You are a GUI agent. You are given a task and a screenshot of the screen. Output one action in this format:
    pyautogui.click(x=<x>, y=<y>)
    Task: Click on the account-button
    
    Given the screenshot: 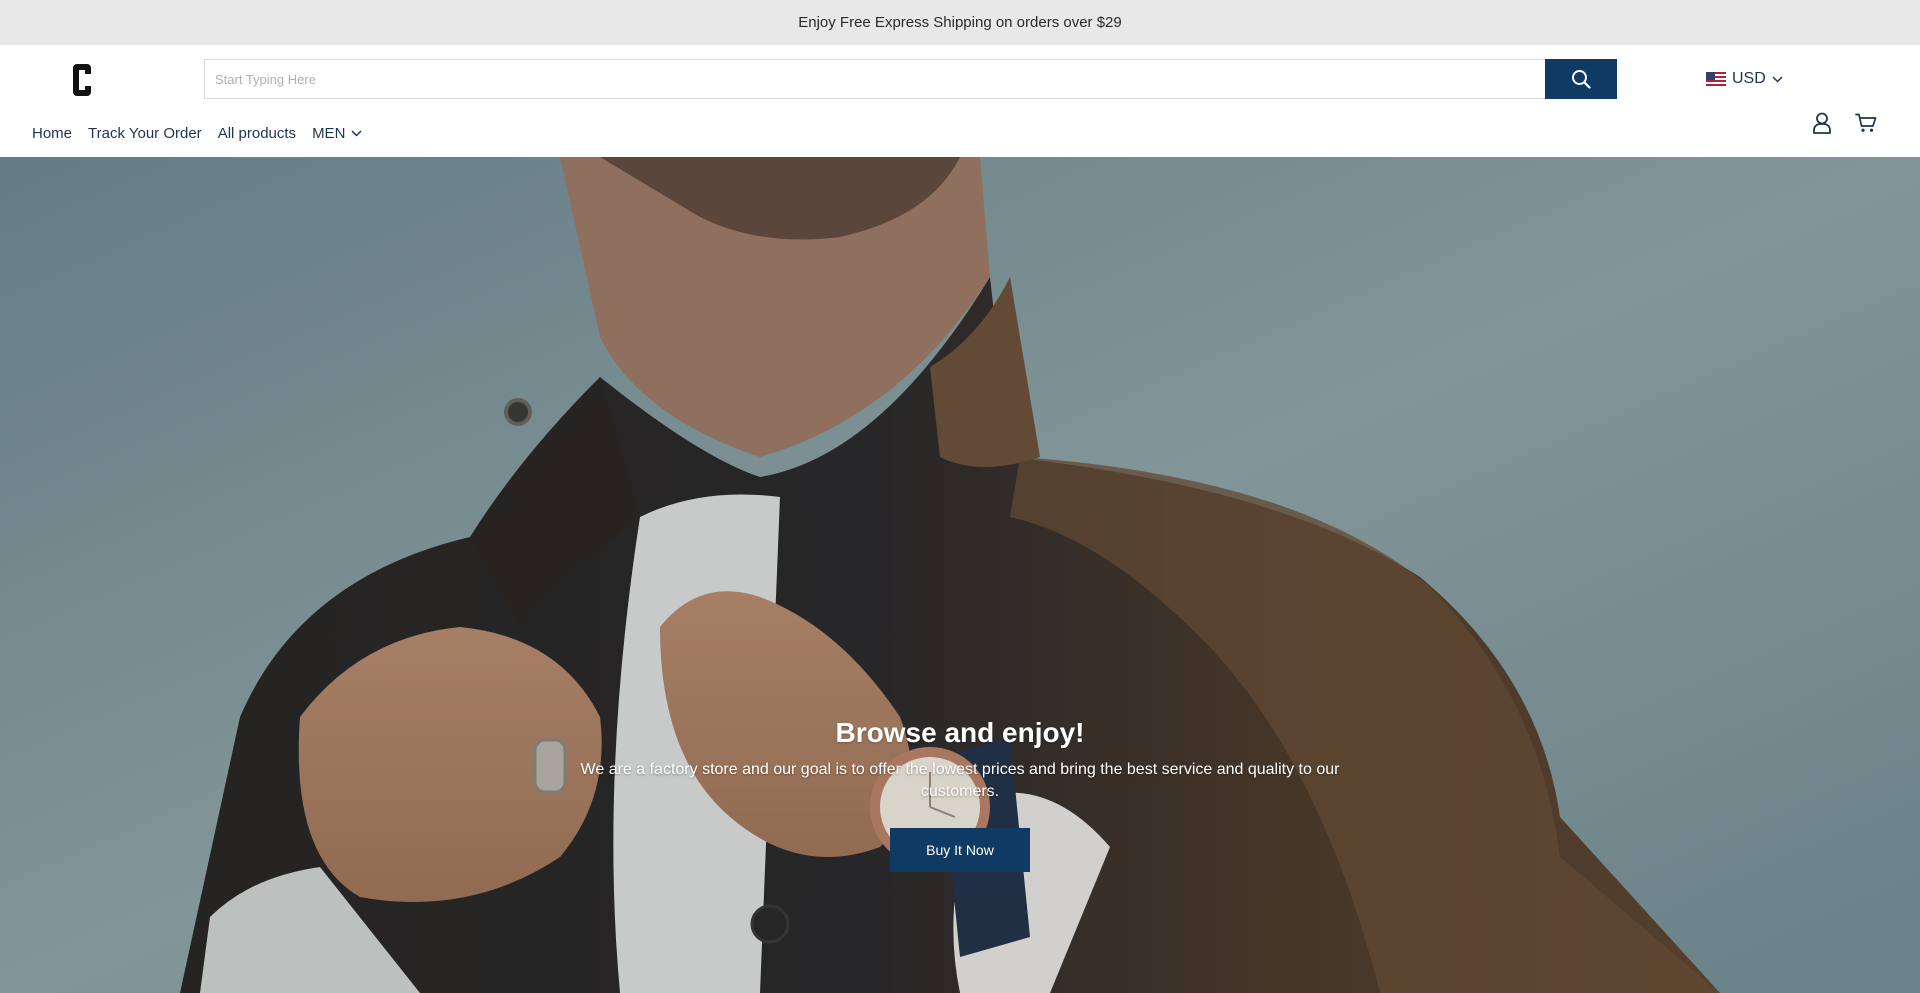 What is the action you would take?
    pyautogui.click(x=1822, y=123)
    